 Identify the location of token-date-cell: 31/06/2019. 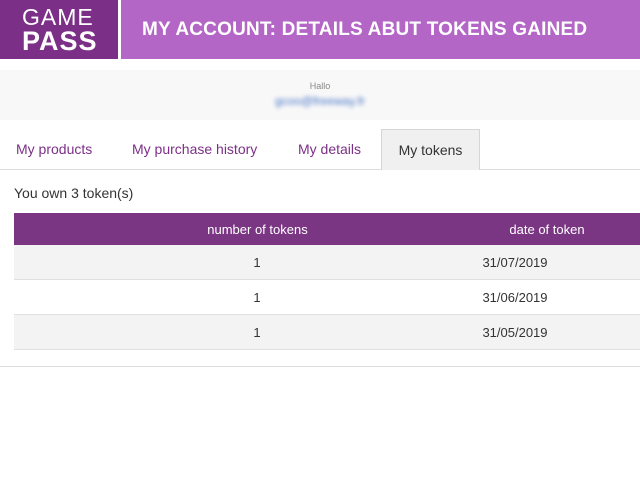
(515, 297).